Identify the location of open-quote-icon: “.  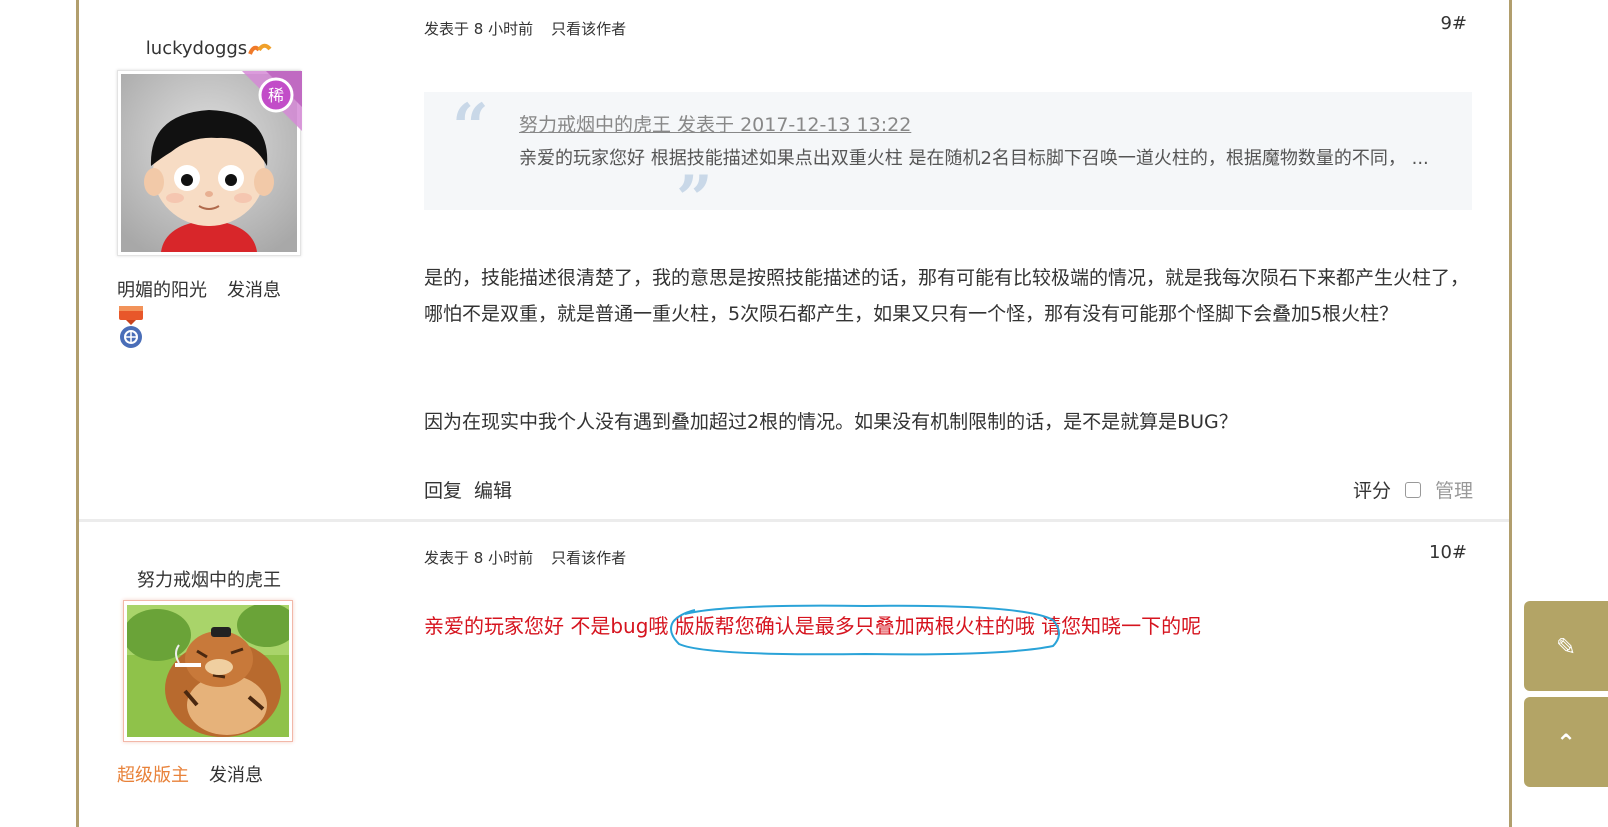
(470, 127).